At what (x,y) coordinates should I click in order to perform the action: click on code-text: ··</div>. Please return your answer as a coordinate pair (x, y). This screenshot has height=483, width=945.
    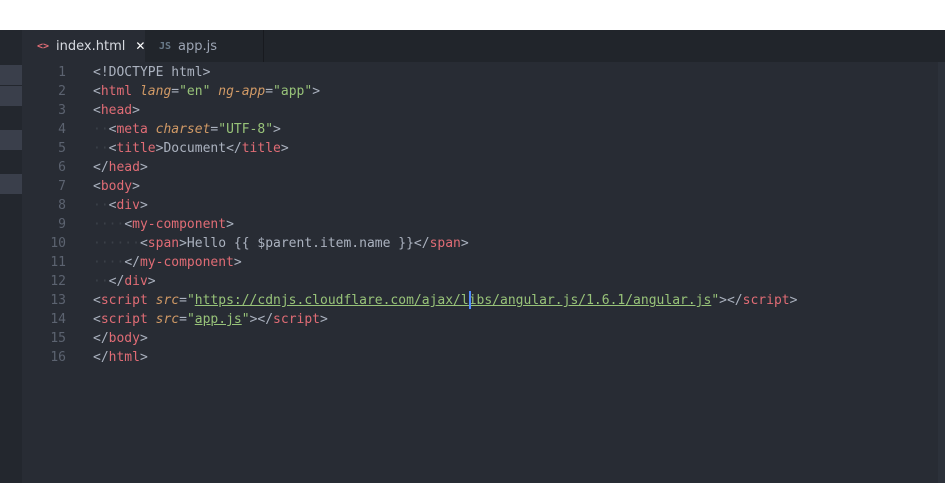
    Looking at the image, I should click on (124, 281).